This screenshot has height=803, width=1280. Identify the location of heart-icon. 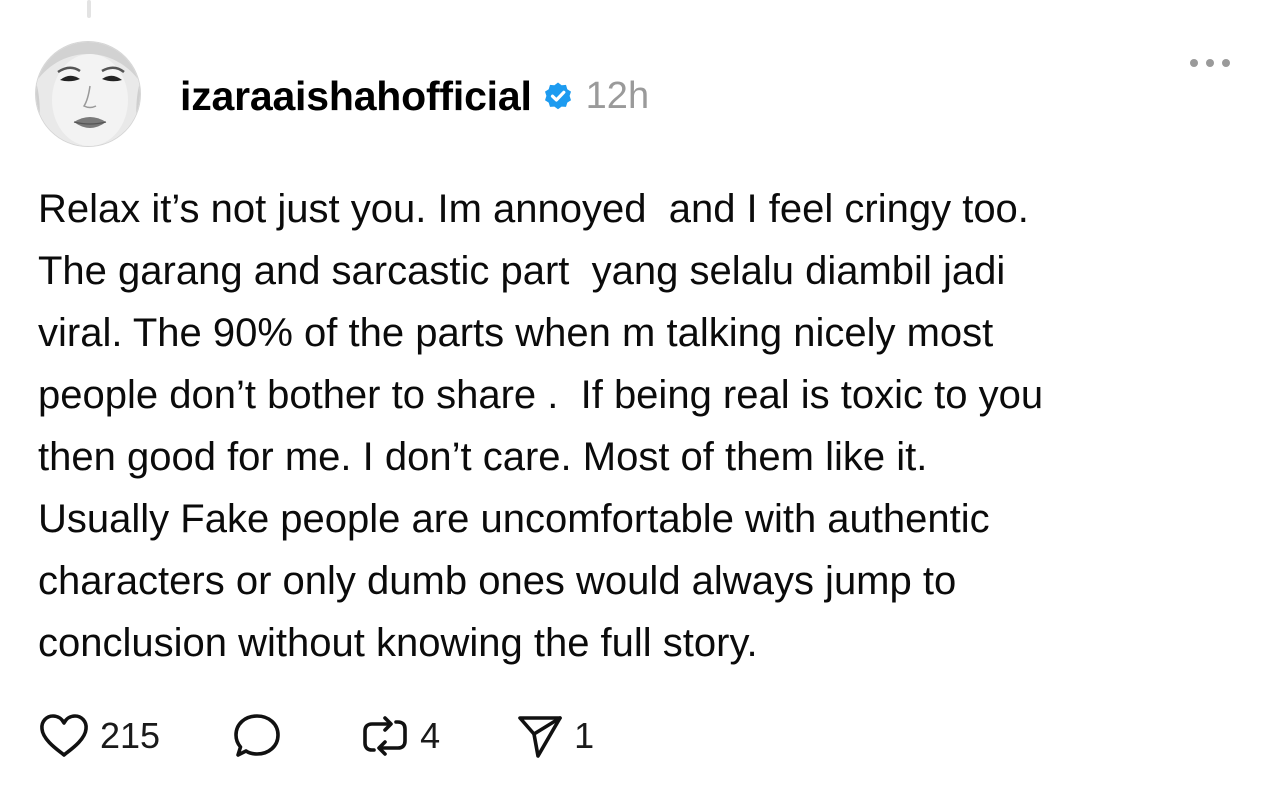
(64, 735).